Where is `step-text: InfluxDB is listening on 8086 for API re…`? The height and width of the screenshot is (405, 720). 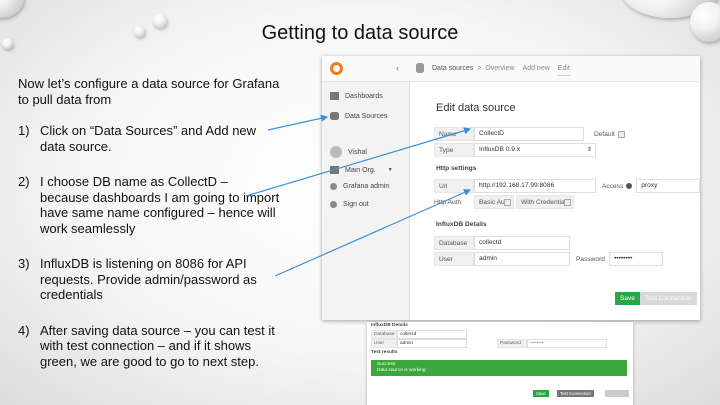
step-text: InfluxDB is listening on 8086 for API re… is located at coordinates (148, 279).